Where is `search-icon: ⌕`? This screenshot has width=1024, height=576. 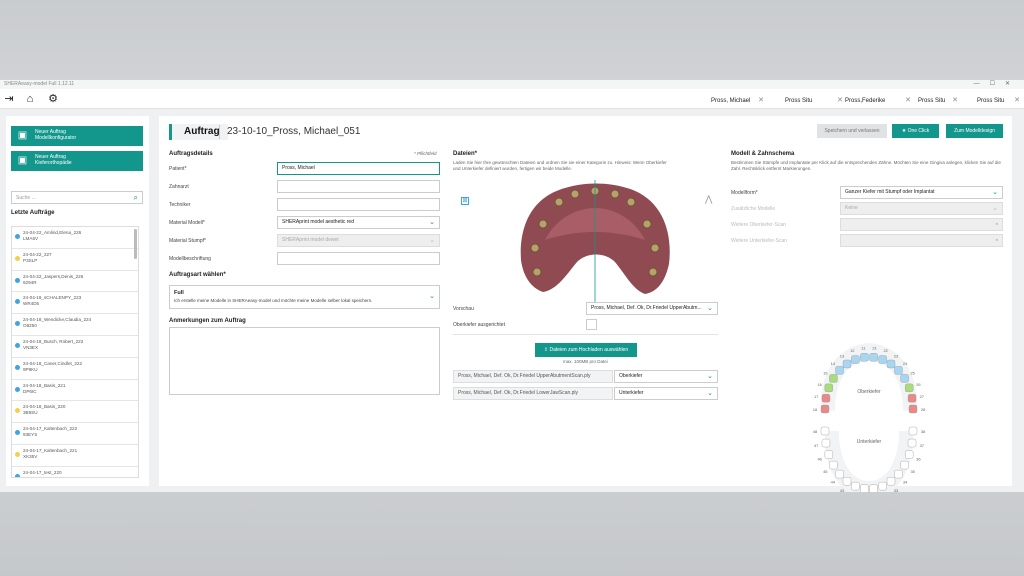 search-icon: ⌕ is located at coordinates (136, 198).